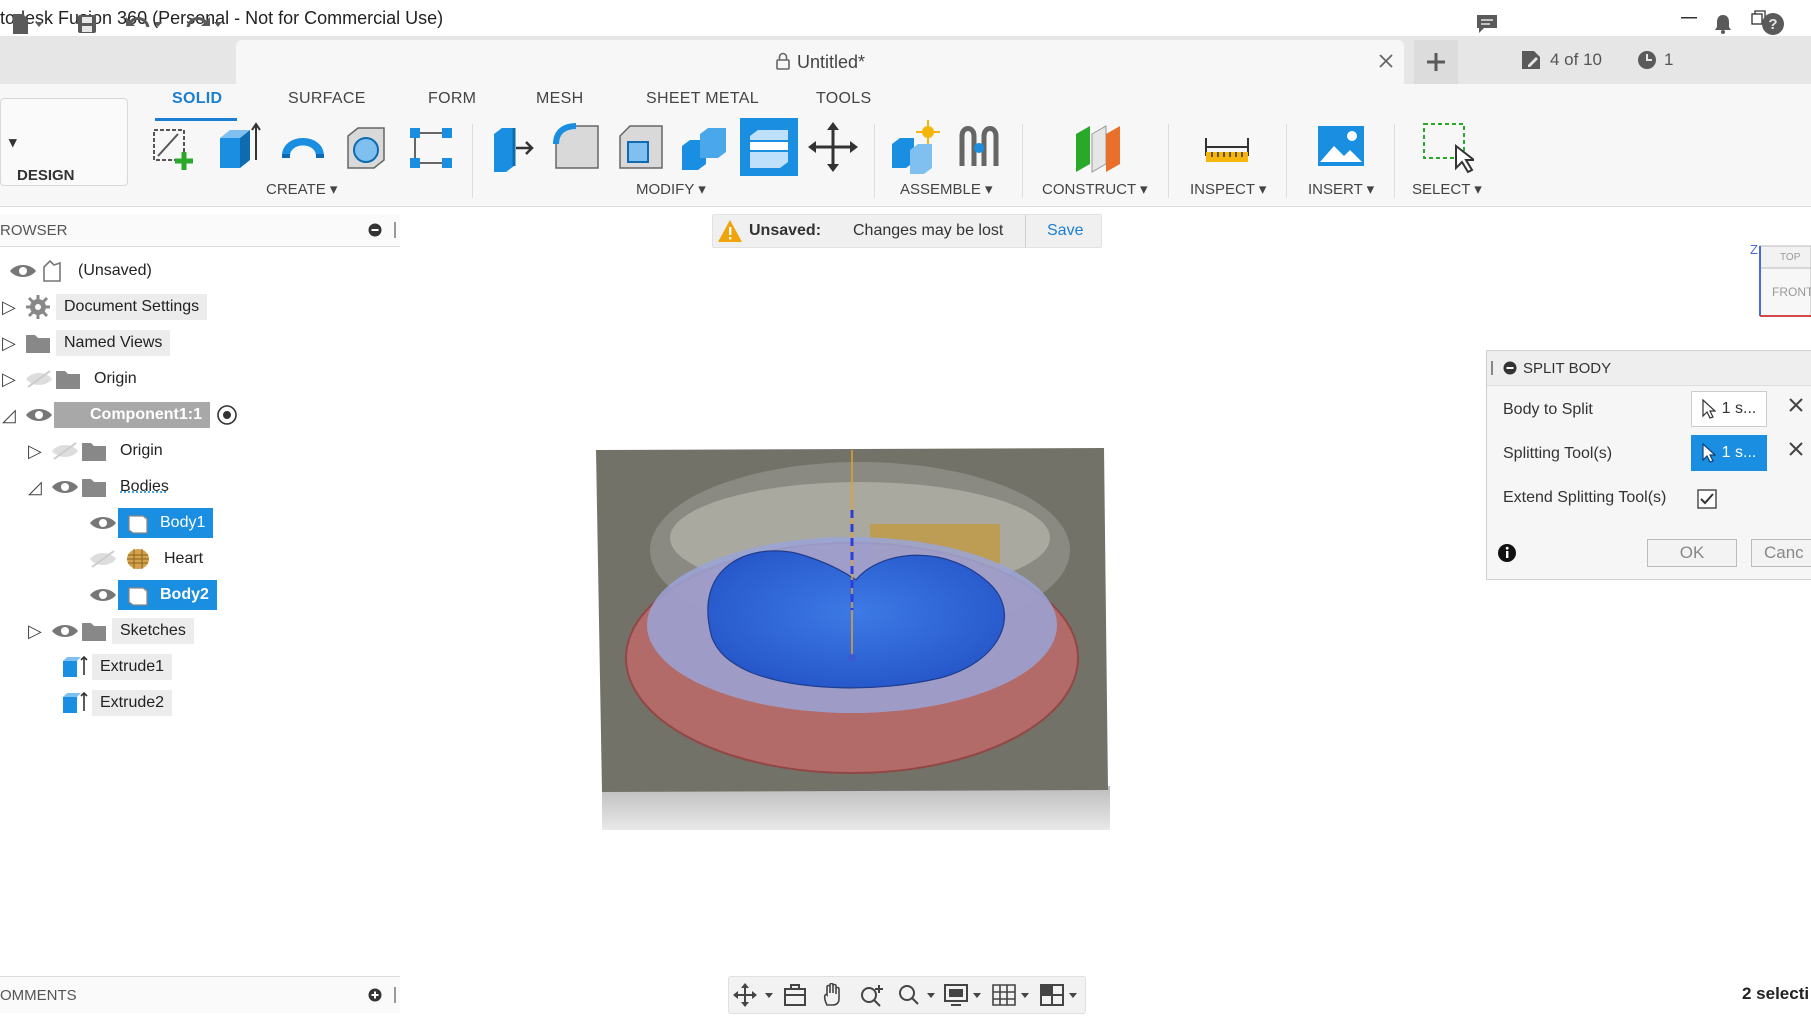 Image resolution: width=1811 pixels, height=1018 pixels. Describe the element at coordinates (73, 379) in the screenshot. I see `browser-node-origin: ▷ Origin` at that location.